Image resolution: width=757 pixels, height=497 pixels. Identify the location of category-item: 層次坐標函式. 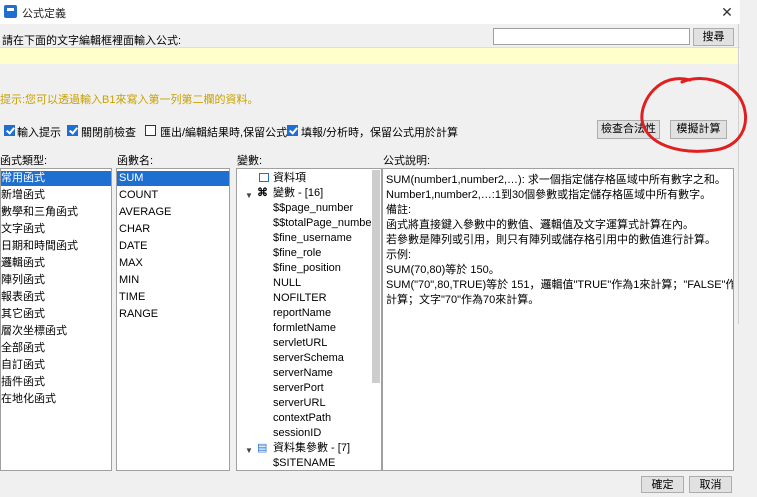
(34, 331).